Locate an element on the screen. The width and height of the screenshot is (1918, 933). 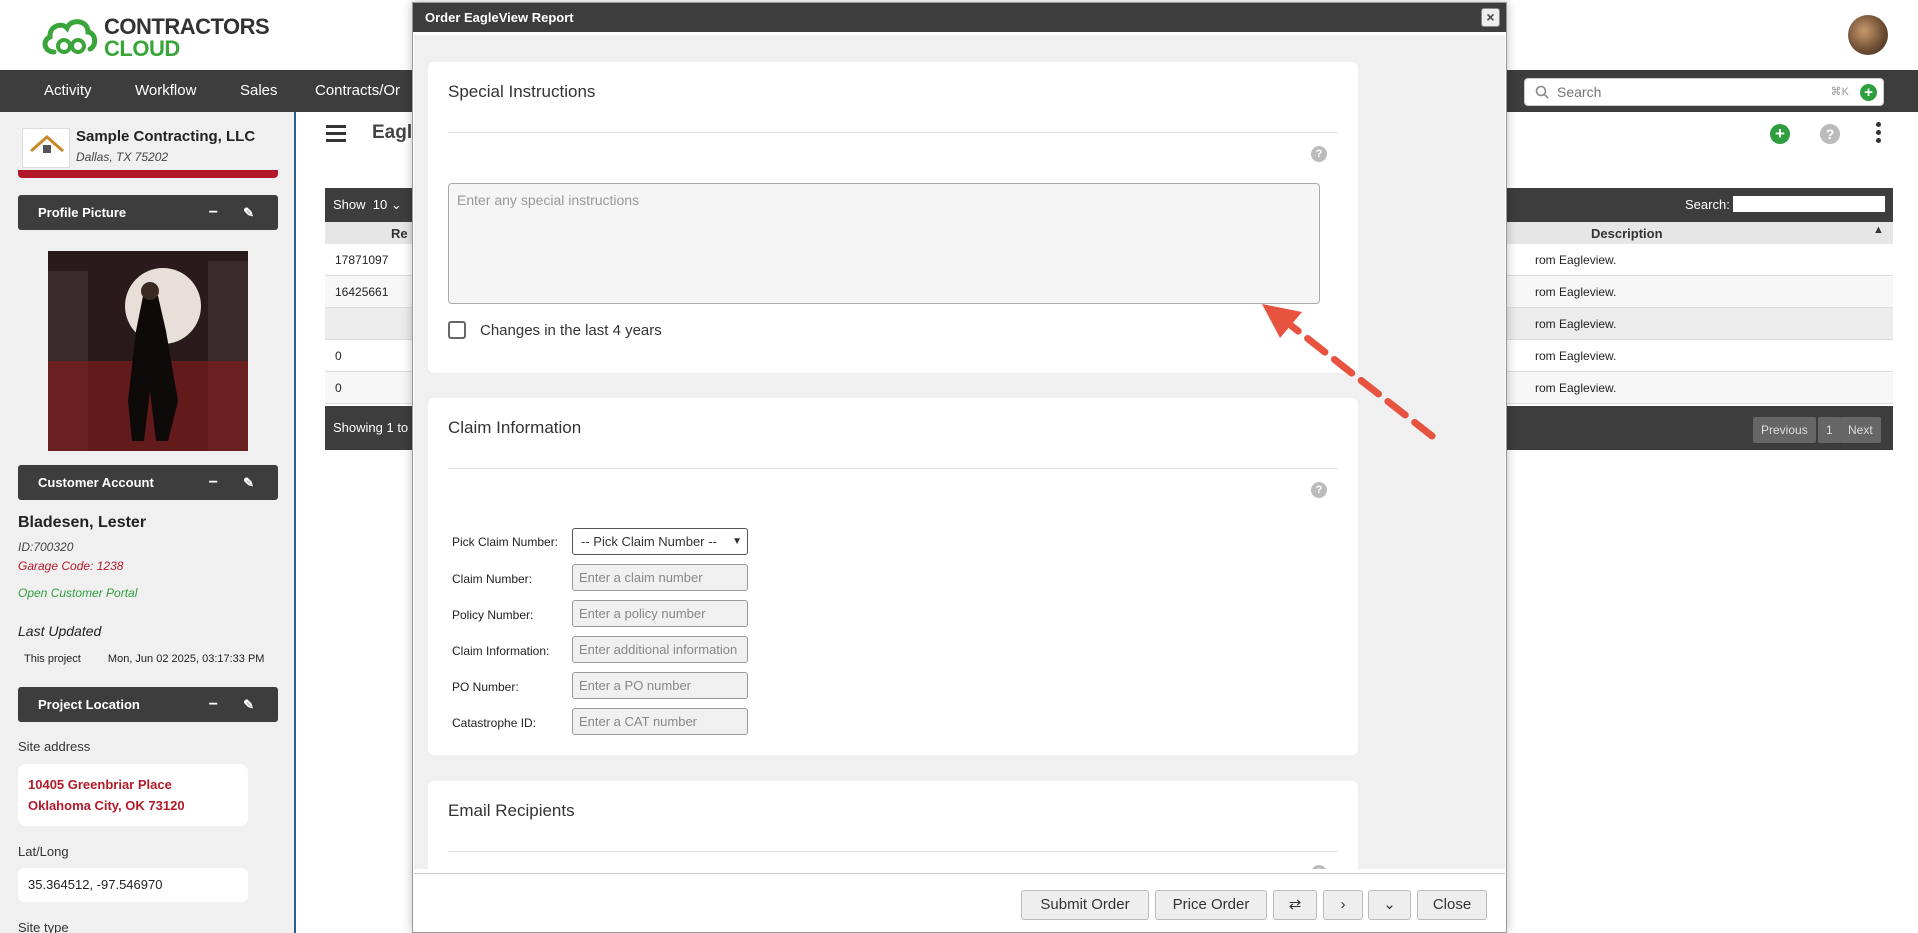
table-search-input is located at coordinates (1809, 204).